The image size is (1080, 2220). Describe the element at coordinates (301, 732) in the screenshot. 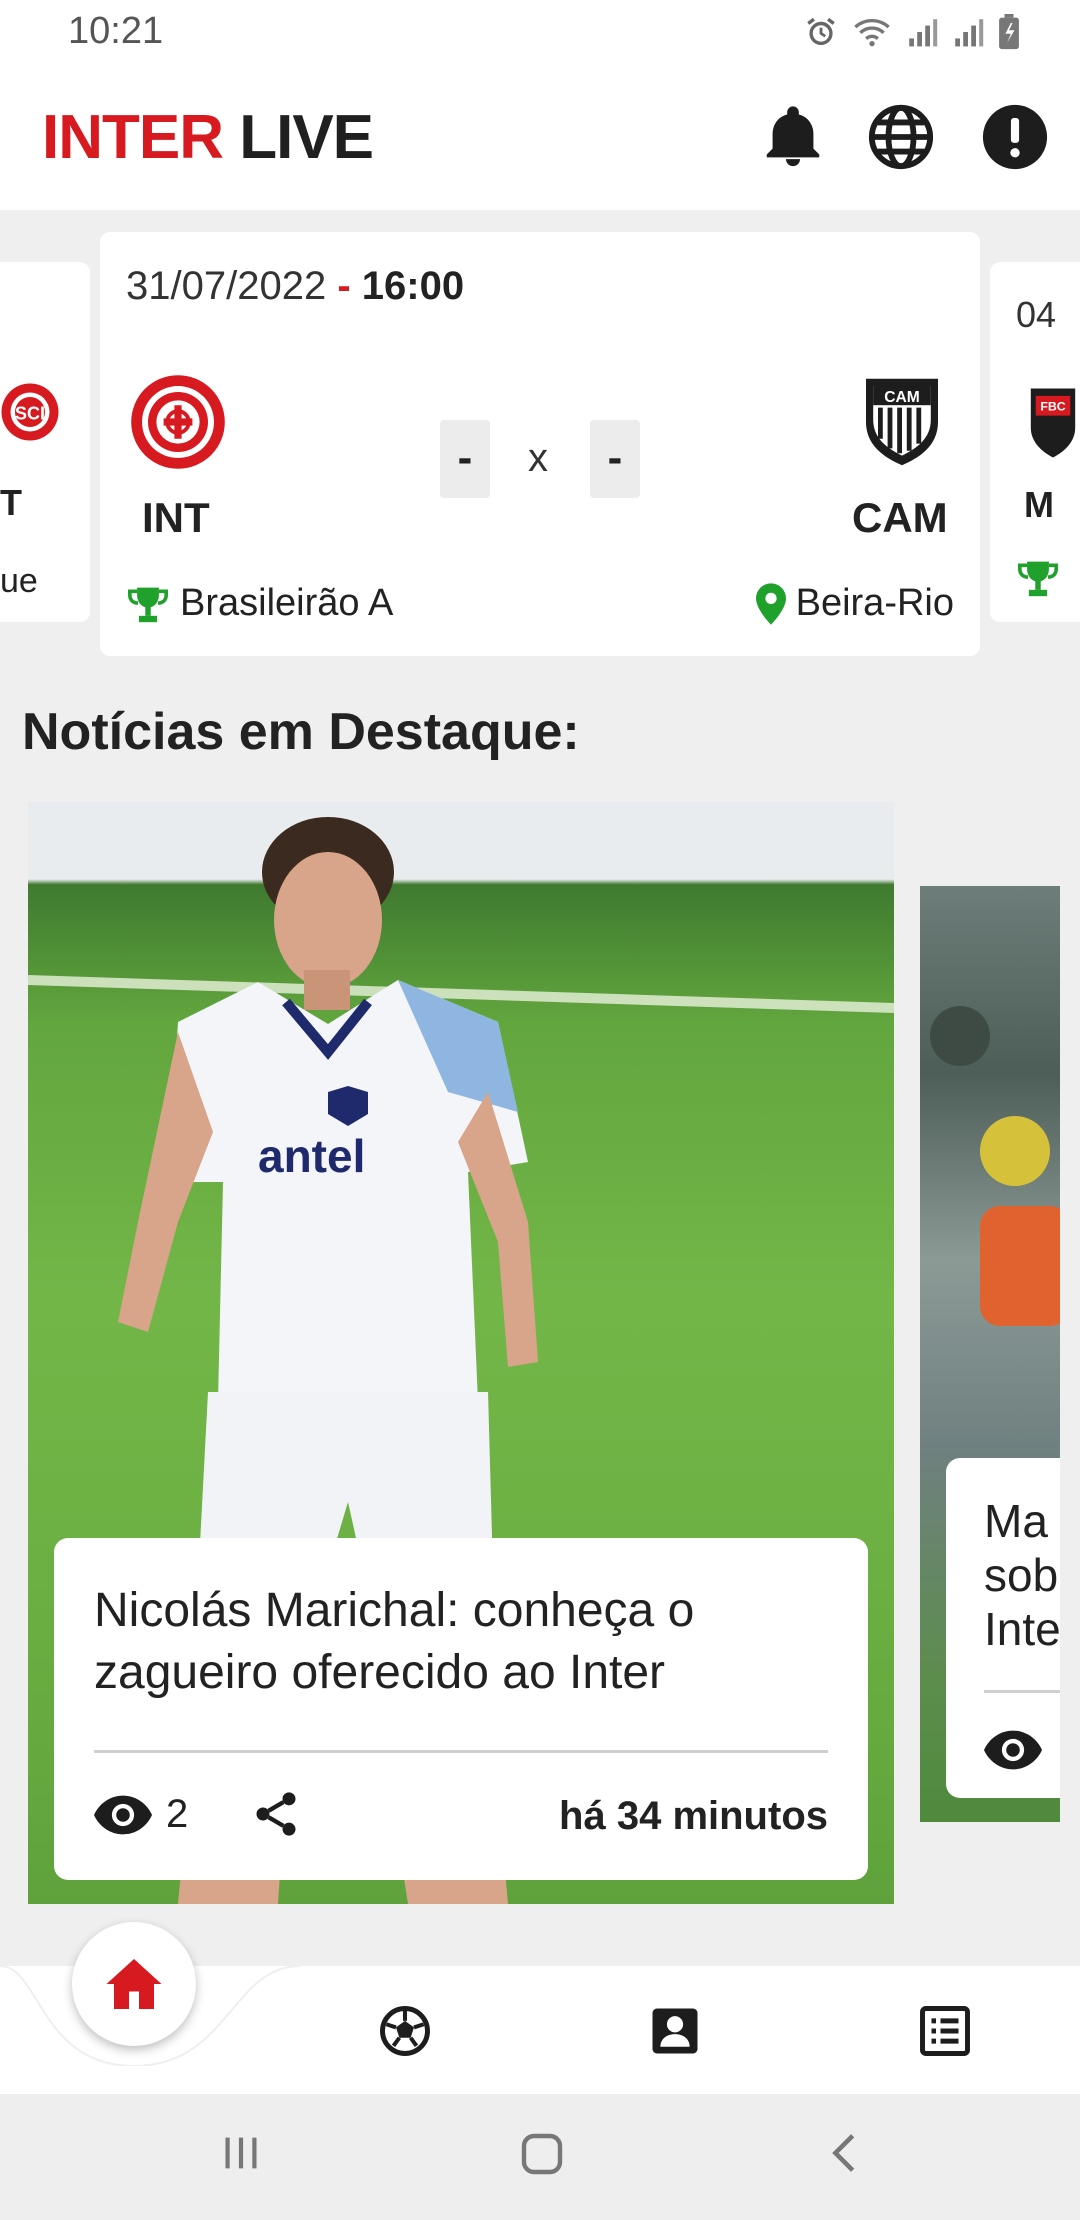

I see `section-title: Notícias em Destaque:` at that location.